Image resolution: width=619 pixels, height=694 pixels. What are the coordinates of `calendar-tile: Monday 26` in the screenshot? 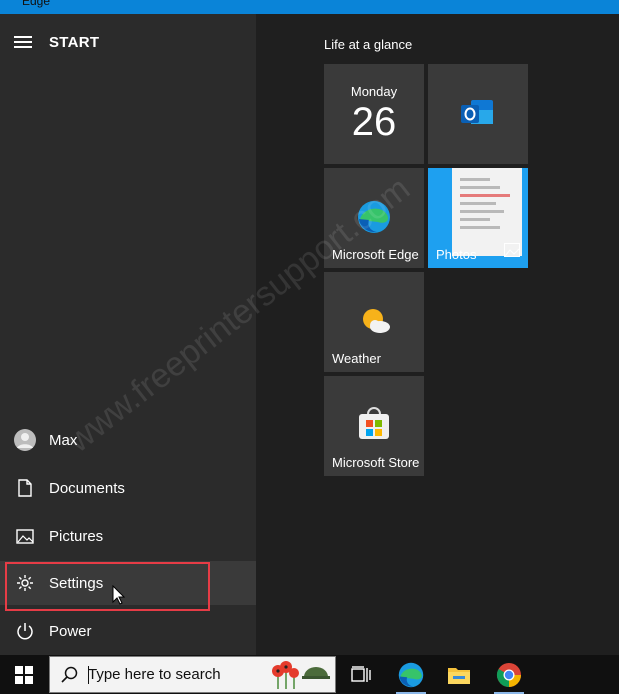 It's located at (374, 114).